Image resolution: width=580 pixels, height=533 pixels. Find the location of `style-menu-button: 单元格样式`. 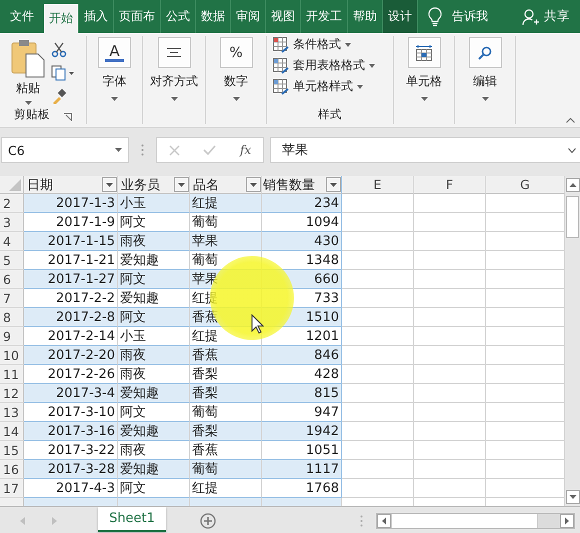

style-menu-button: 单元格样式 is located at coordinates (324, 86).